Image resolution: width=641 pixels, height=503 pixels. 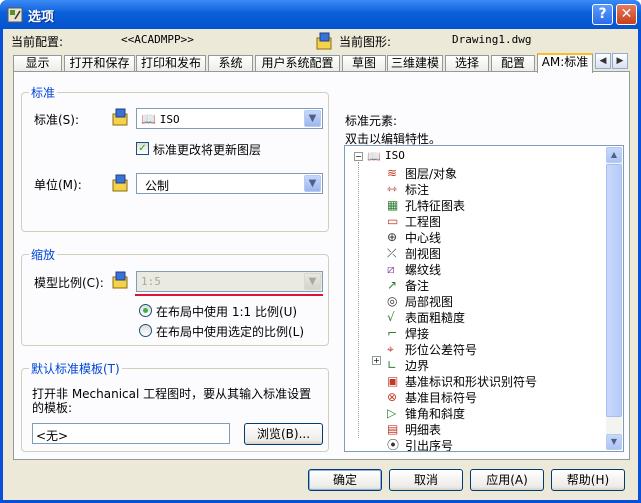 What do you see at coordinates (392, 173) in the screenshot?
I see `layers-icon: ≋` at bounding box center [392, 173].